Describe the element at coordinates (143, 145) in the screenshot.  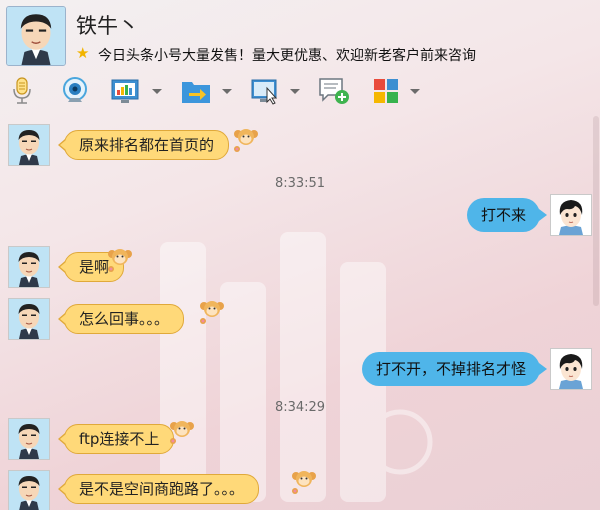
I see `message-bubble-incoming: 原来排名都在首页的` at that location.